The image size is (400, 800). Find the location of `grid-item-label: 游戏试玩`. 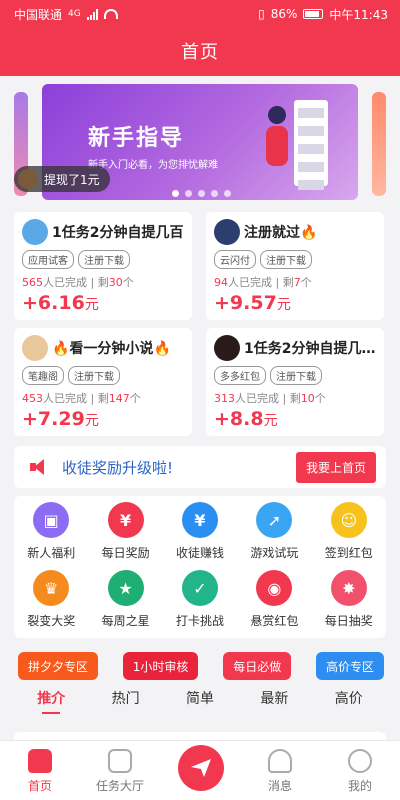

grid-item-label: 游戏试玩 is located at coordinates (274, 553).